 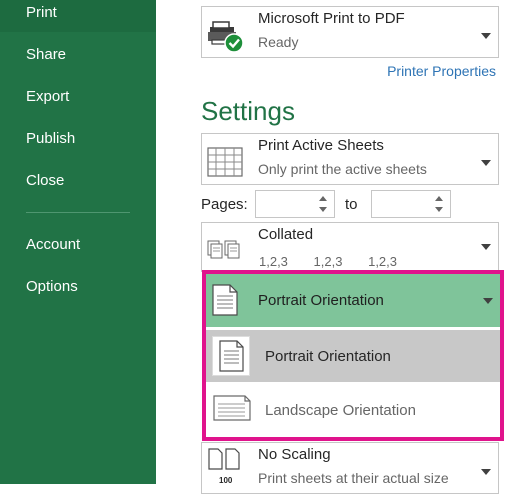 What do you see at coordinates (351, 204) in the screenshot?
I see `to-label: to` at bounding box center [351, 204].